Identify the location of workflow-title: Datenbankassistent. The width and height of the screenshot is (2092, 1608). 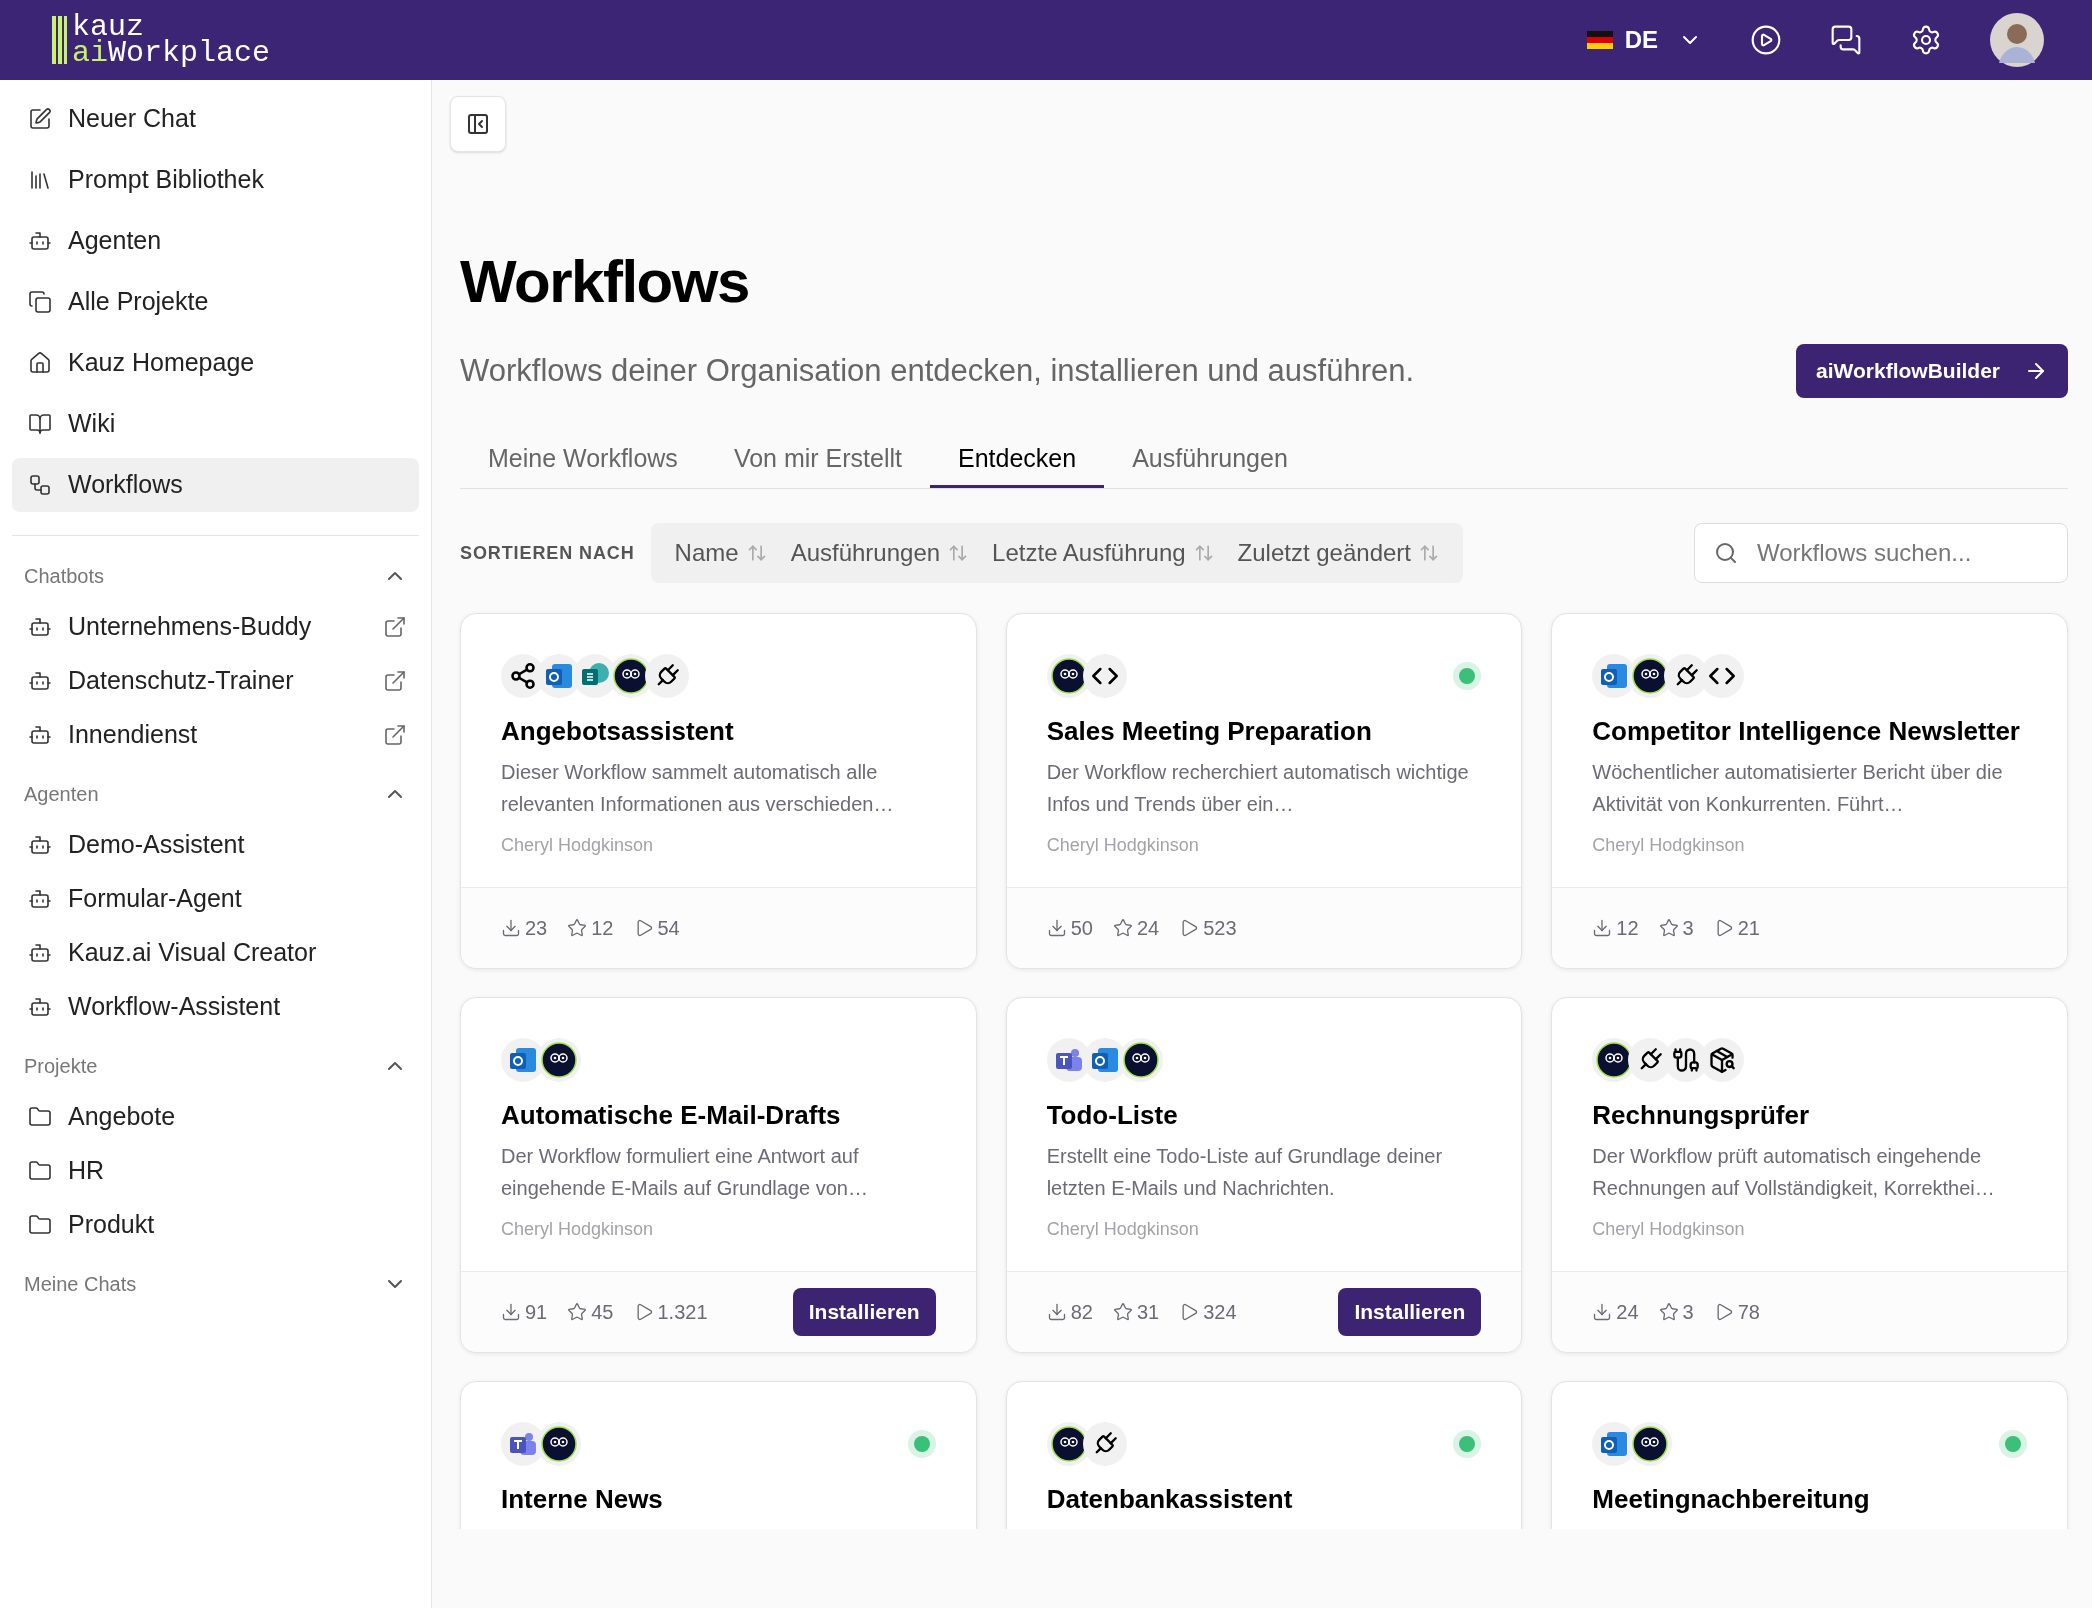
(1170, 1499).